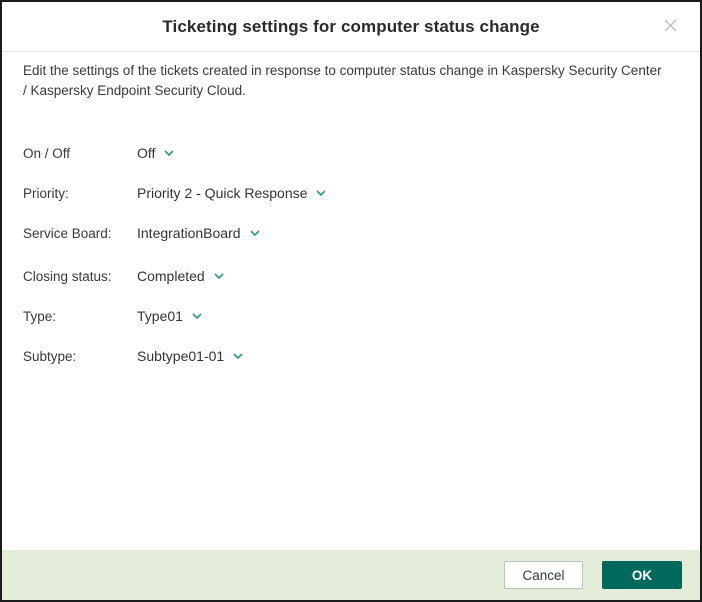  I want to click on service-board-dropdown: IntegrationBoard, so click(198, 233).